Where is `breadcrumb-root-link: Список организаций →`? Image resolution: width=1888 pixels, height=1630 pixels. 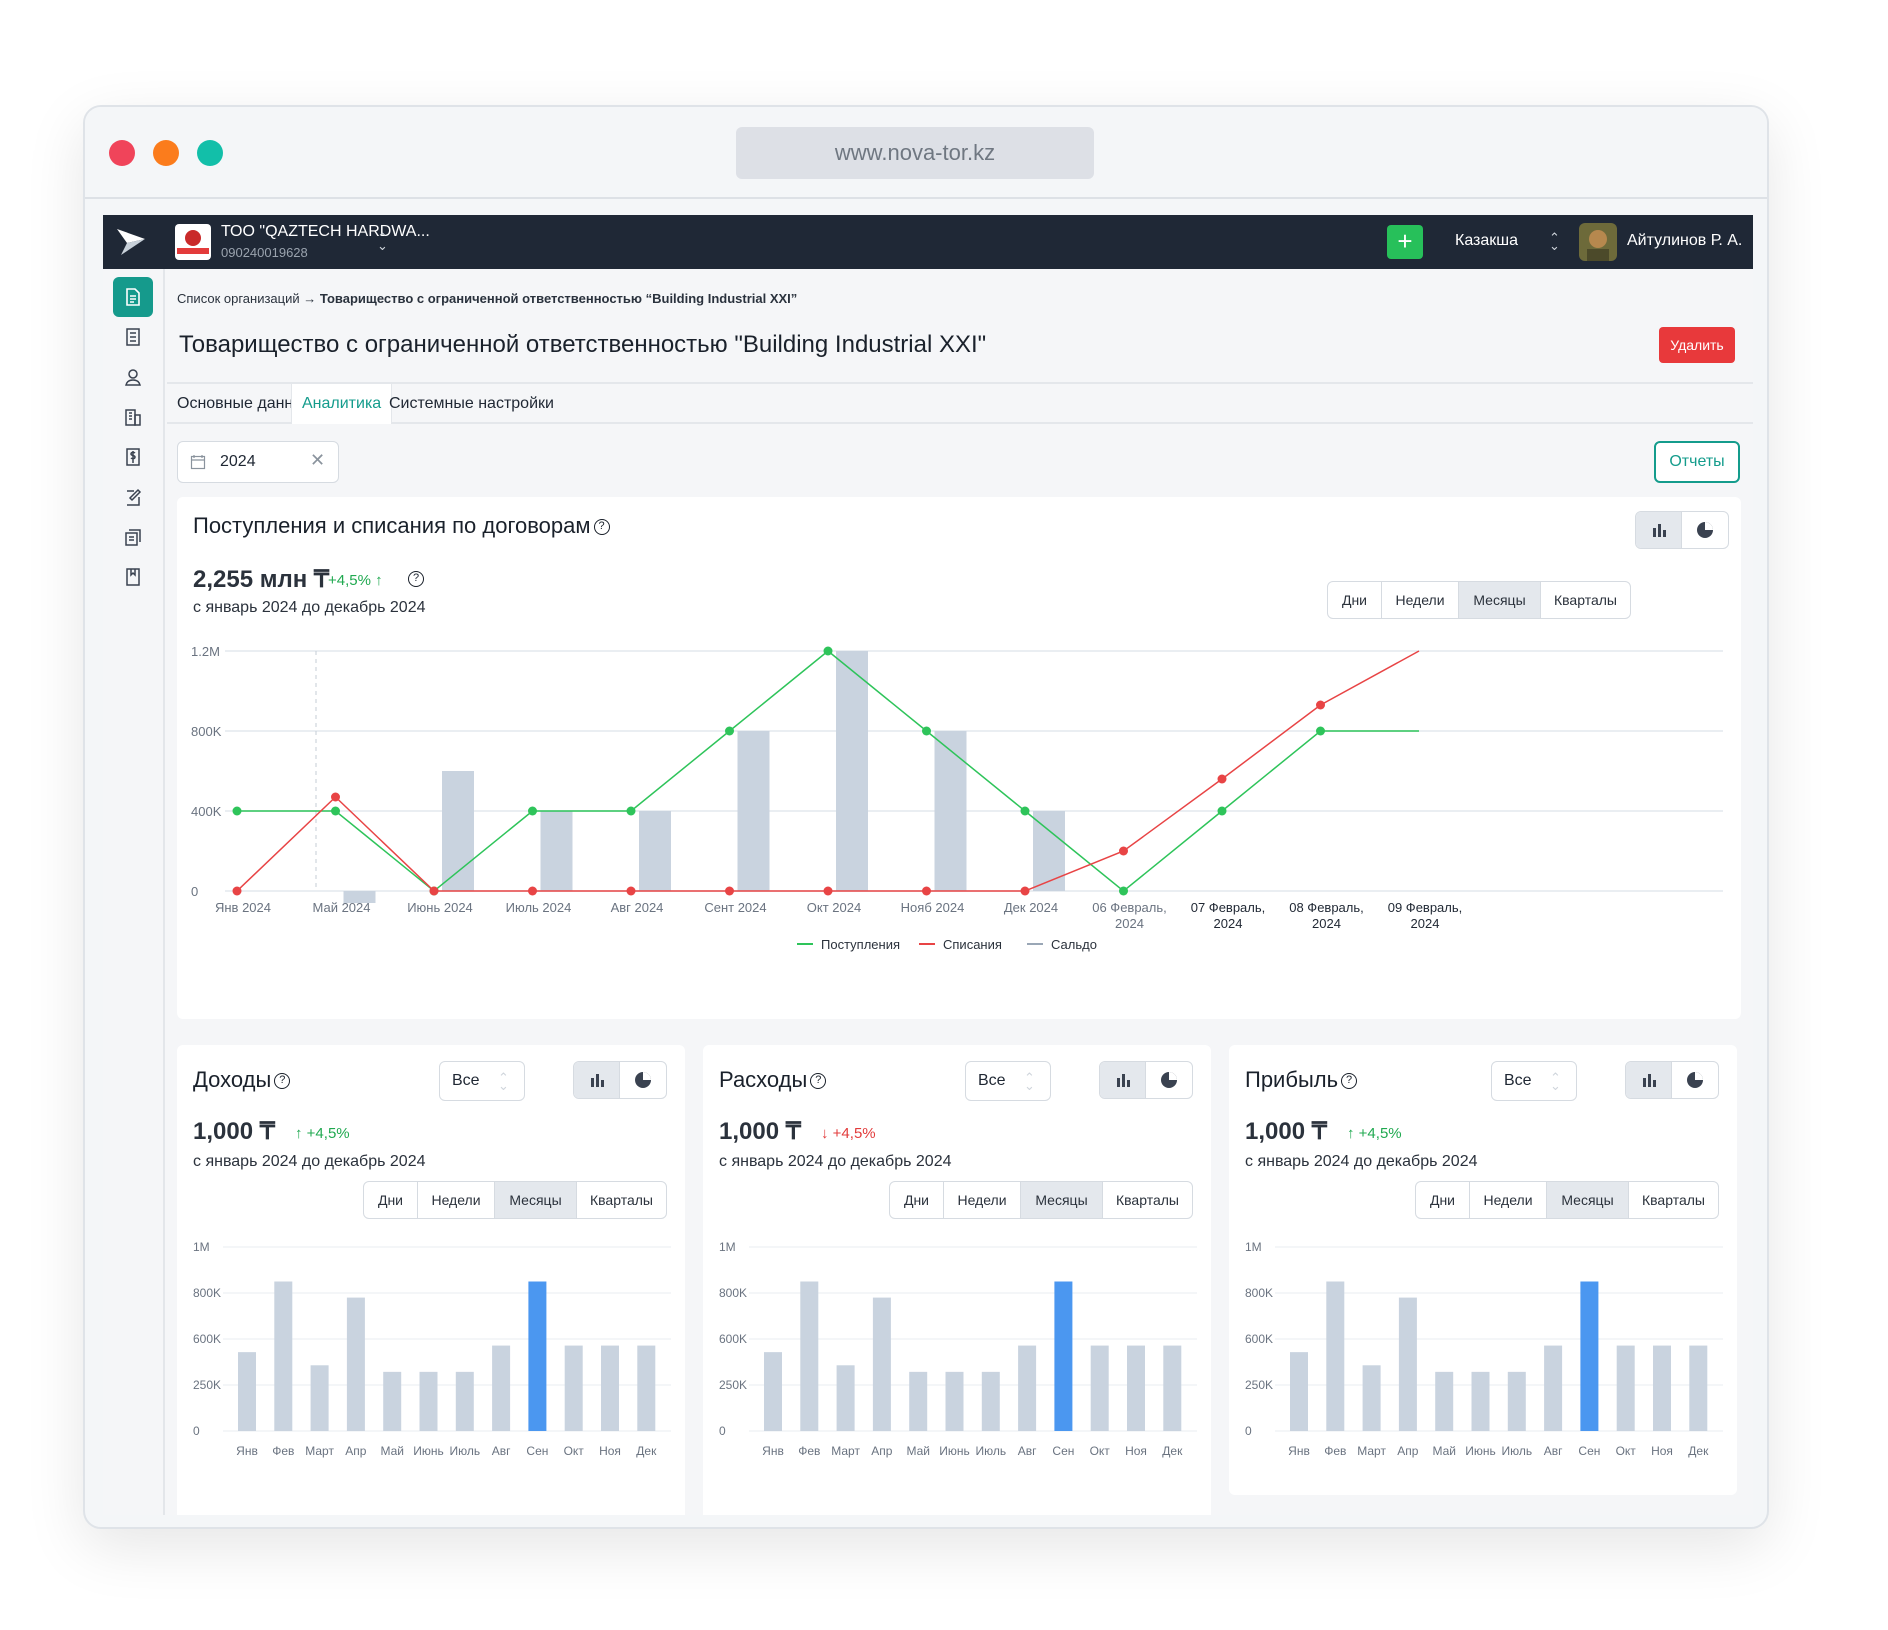
breadcrumb-root-link: Список организаций → is located at coordinates (246, 298).